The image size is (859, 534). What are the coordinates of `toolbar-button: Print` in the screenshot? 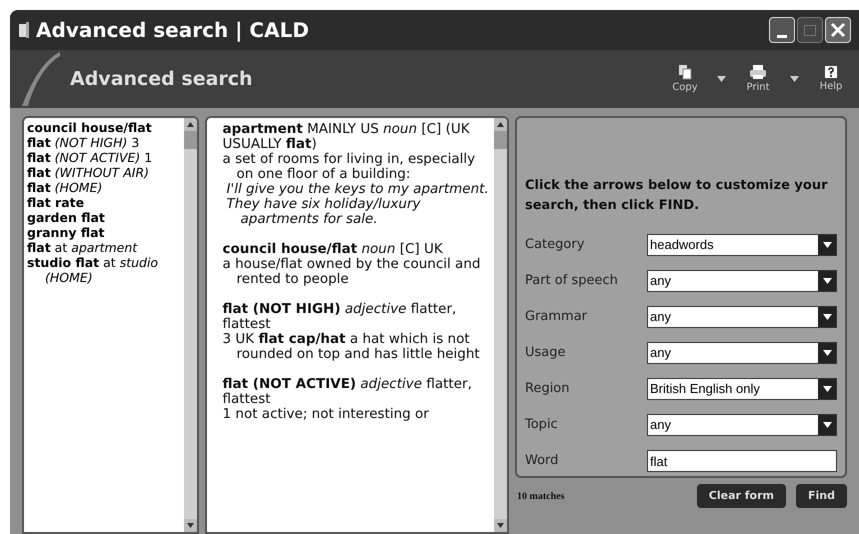 It's located at (758, 79).